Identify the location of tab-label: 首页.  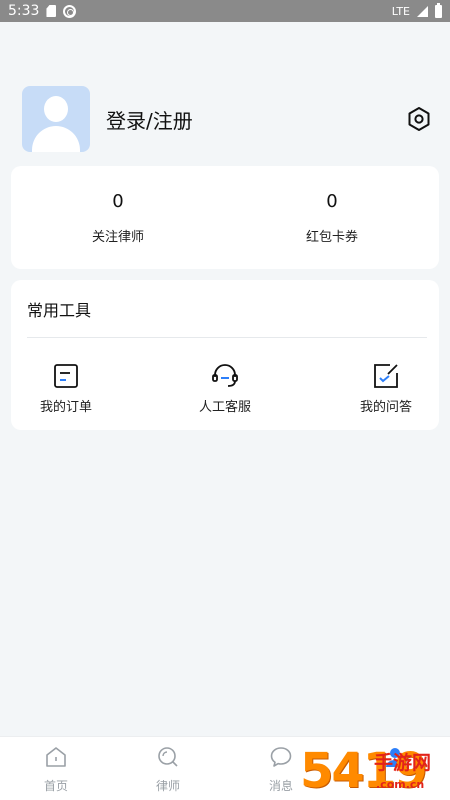
(55, 786).